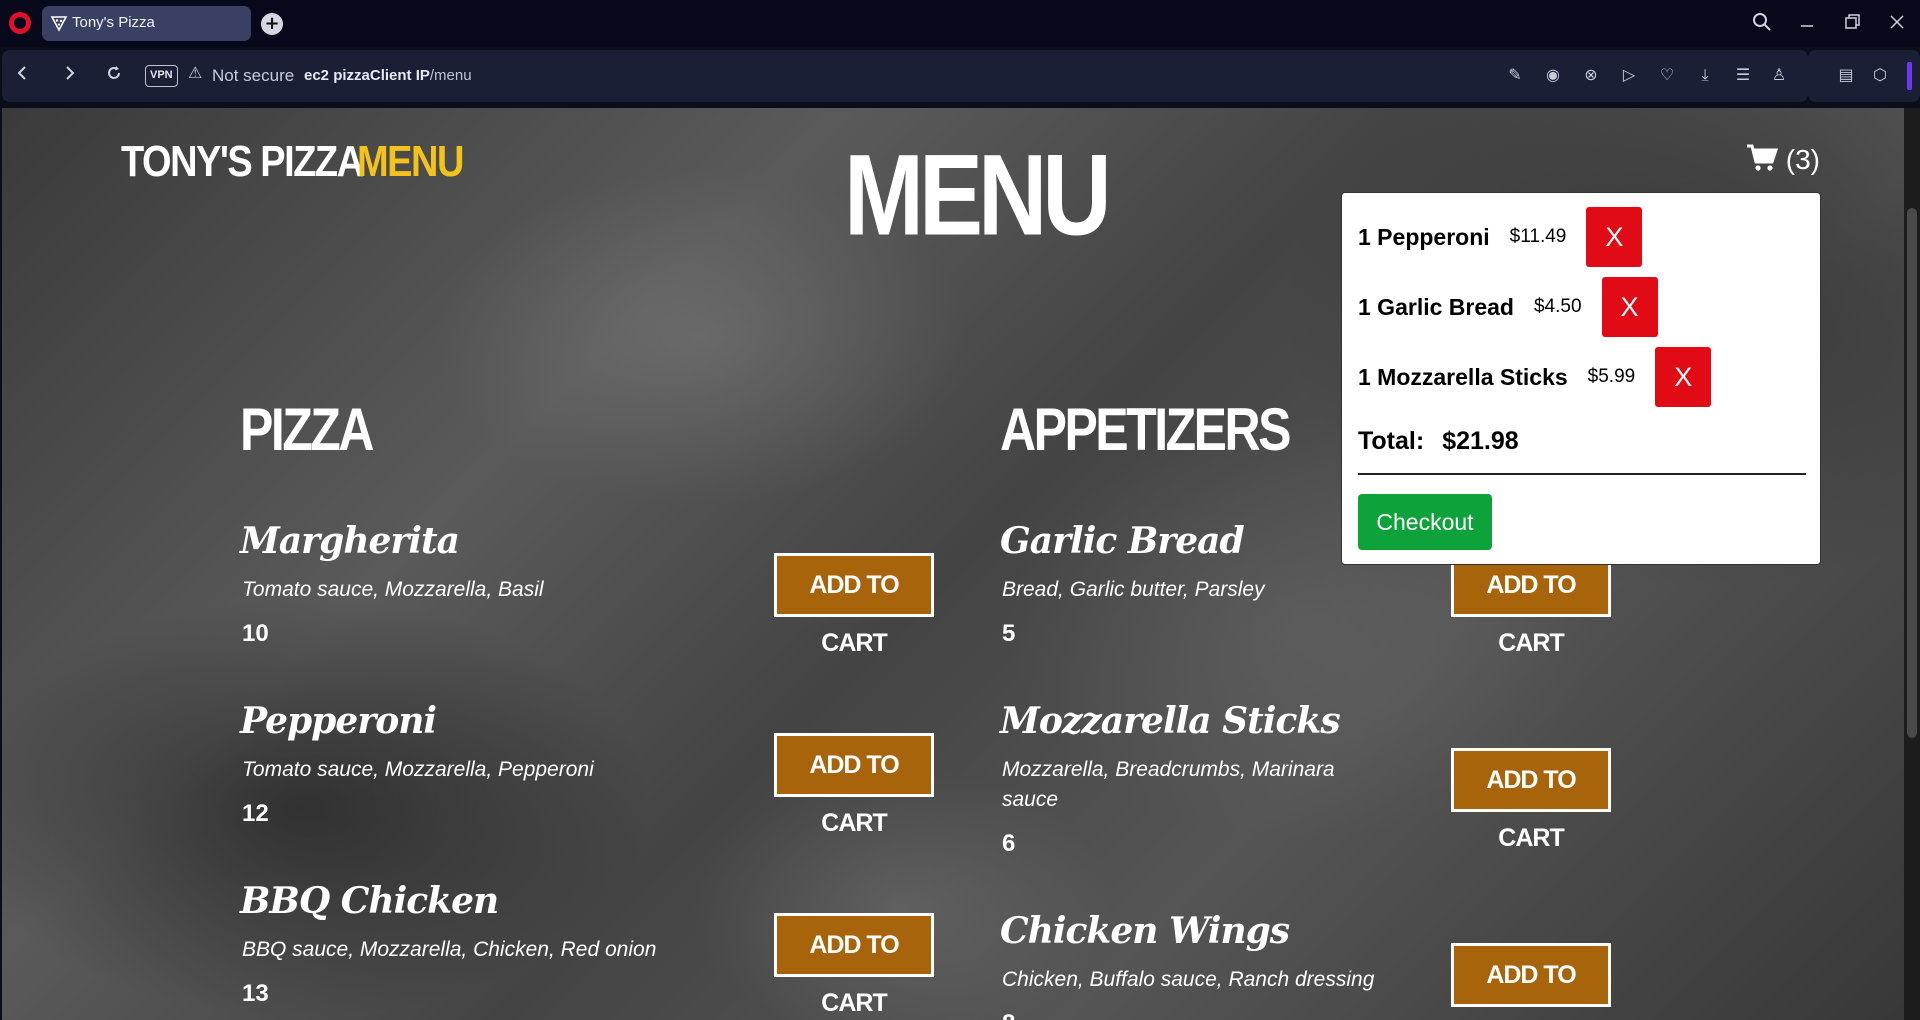 The width and height of the screenshot is (1920, 1020). Describe the element at coordinates (1008, 1015) in the screenshot. I see `menu-item-price: 8` at that location.